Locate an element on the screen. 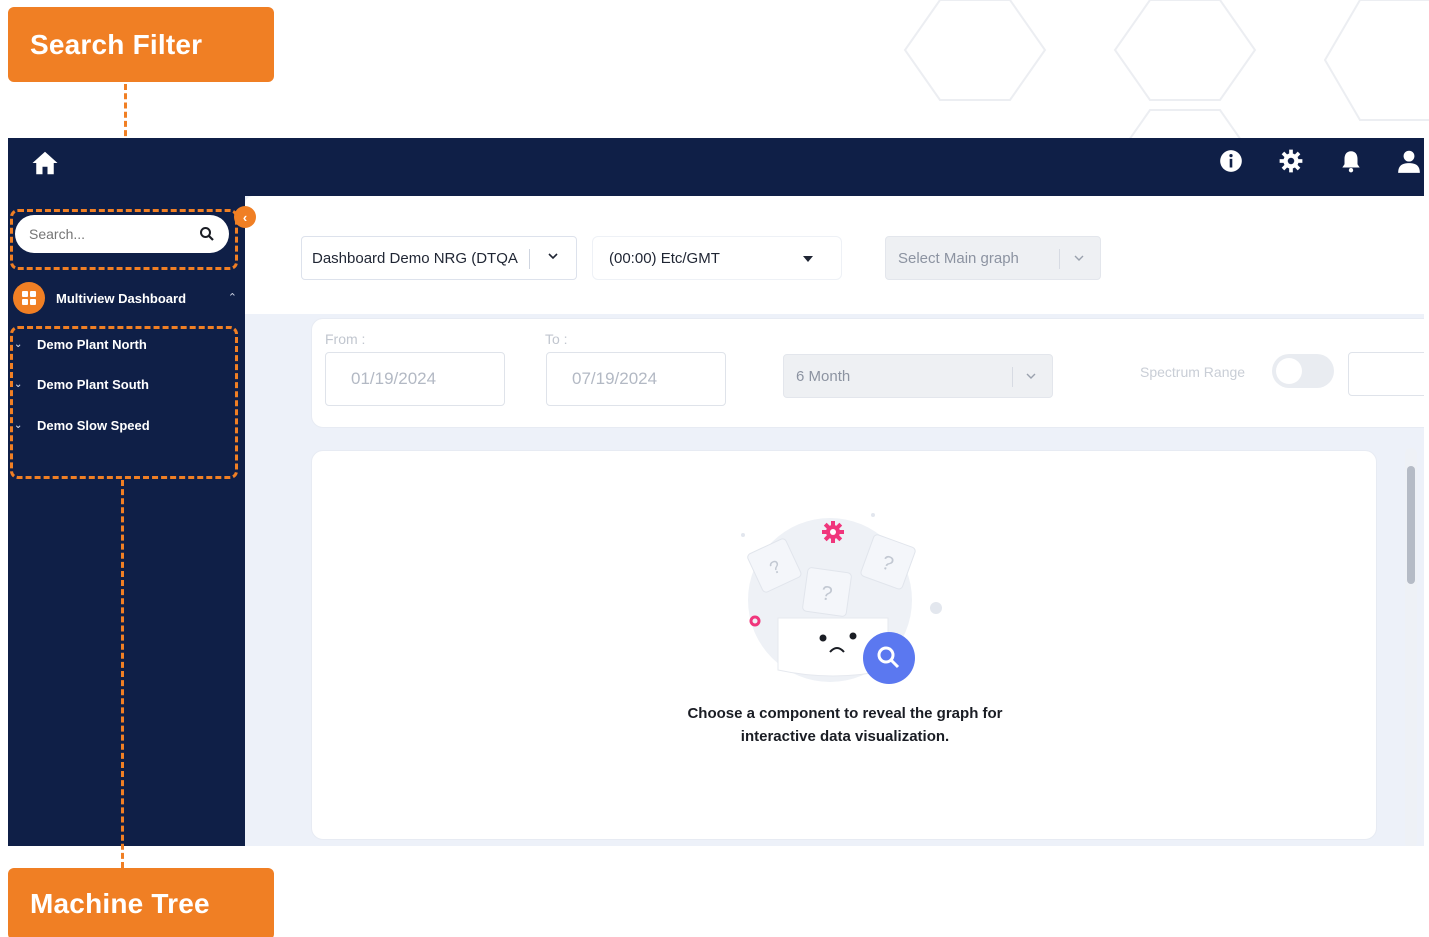 This screenshot has width=1429, height=937. caret-down-icon is located at coordinates (808, 259).